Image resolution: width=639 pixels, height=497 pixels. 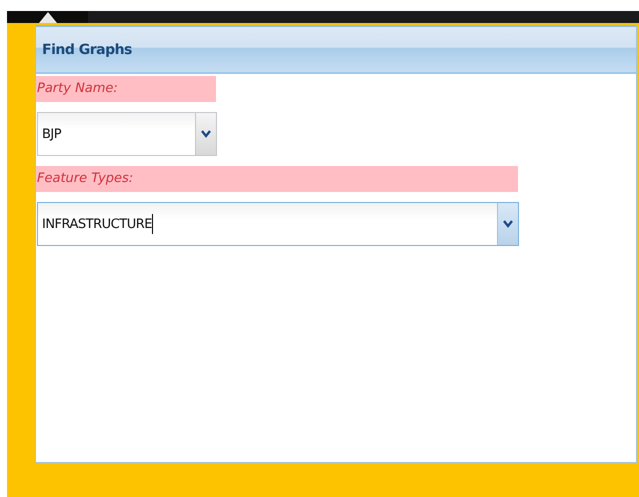 I want to click on dropdown-field: INFRASTRUCTURE, so click(x=278, y=224).